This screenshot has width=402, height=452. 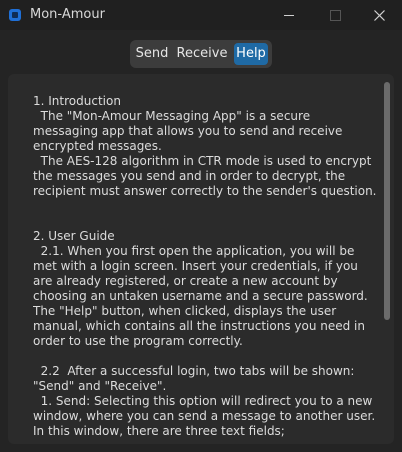 What do you see at coordinates (251, 54) in the screenshot?
I see `tab-help: Help` at bounding box center [251, 54].